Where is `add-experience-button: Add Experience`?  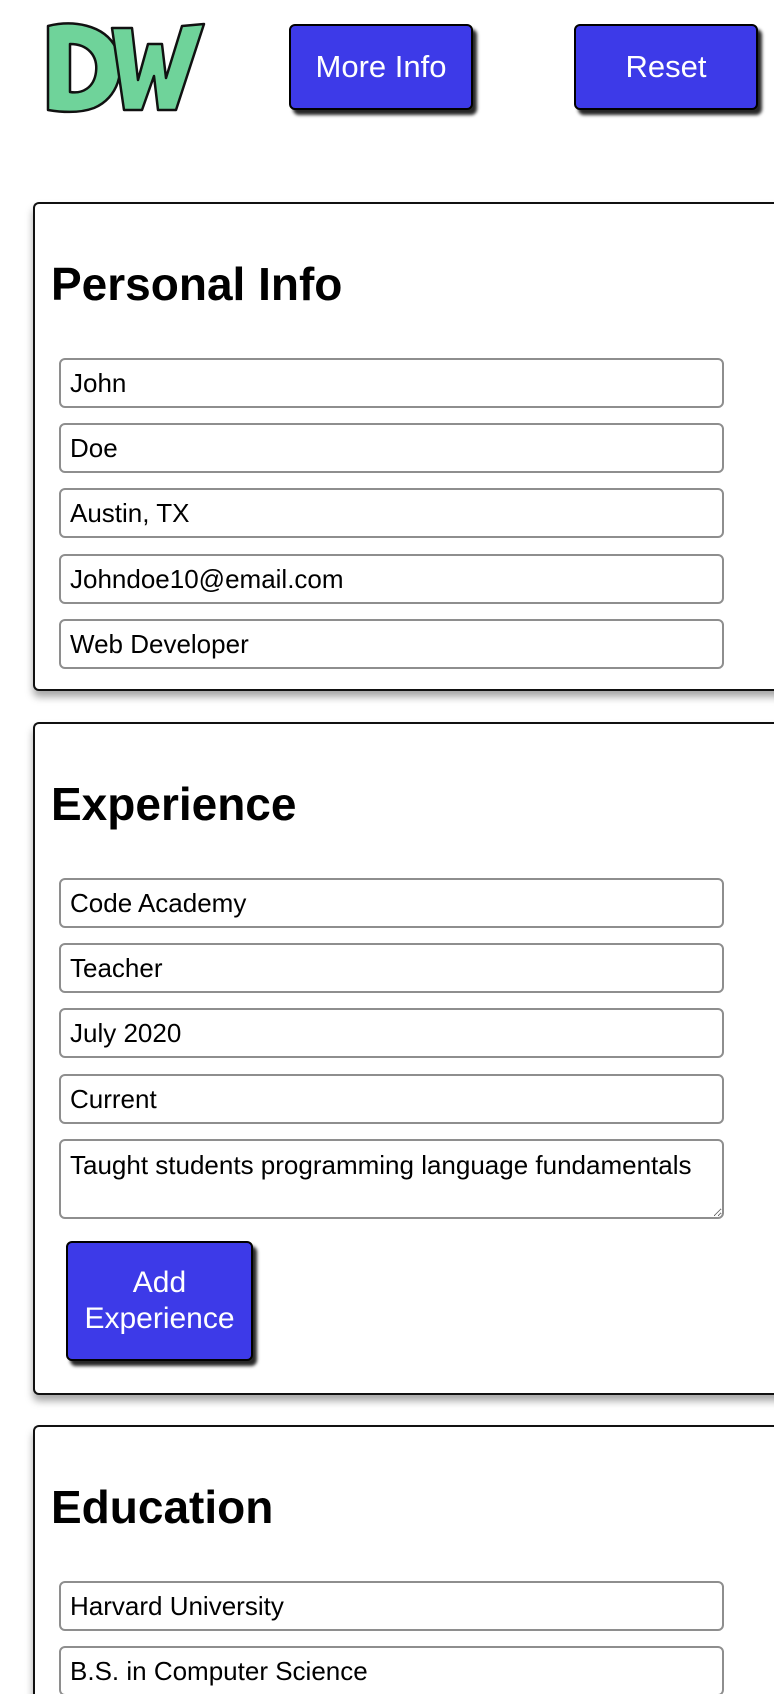
add-experience-button: Add Experience is located at coordinates (159, 1301).